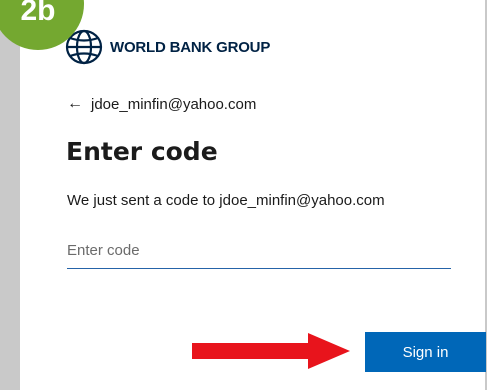  Describe the element at coordinates (10, 195) in the screenshot. I see `window-left-strip` at that location.